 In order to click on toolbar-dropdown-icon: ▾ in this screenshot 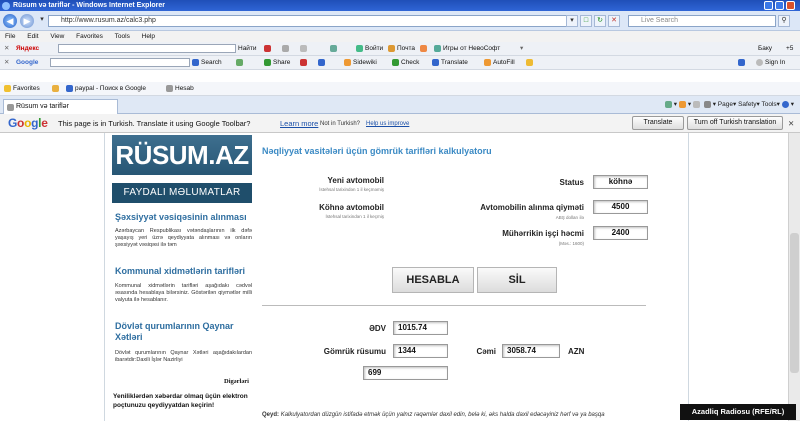, I will do `click(521, 48)`.